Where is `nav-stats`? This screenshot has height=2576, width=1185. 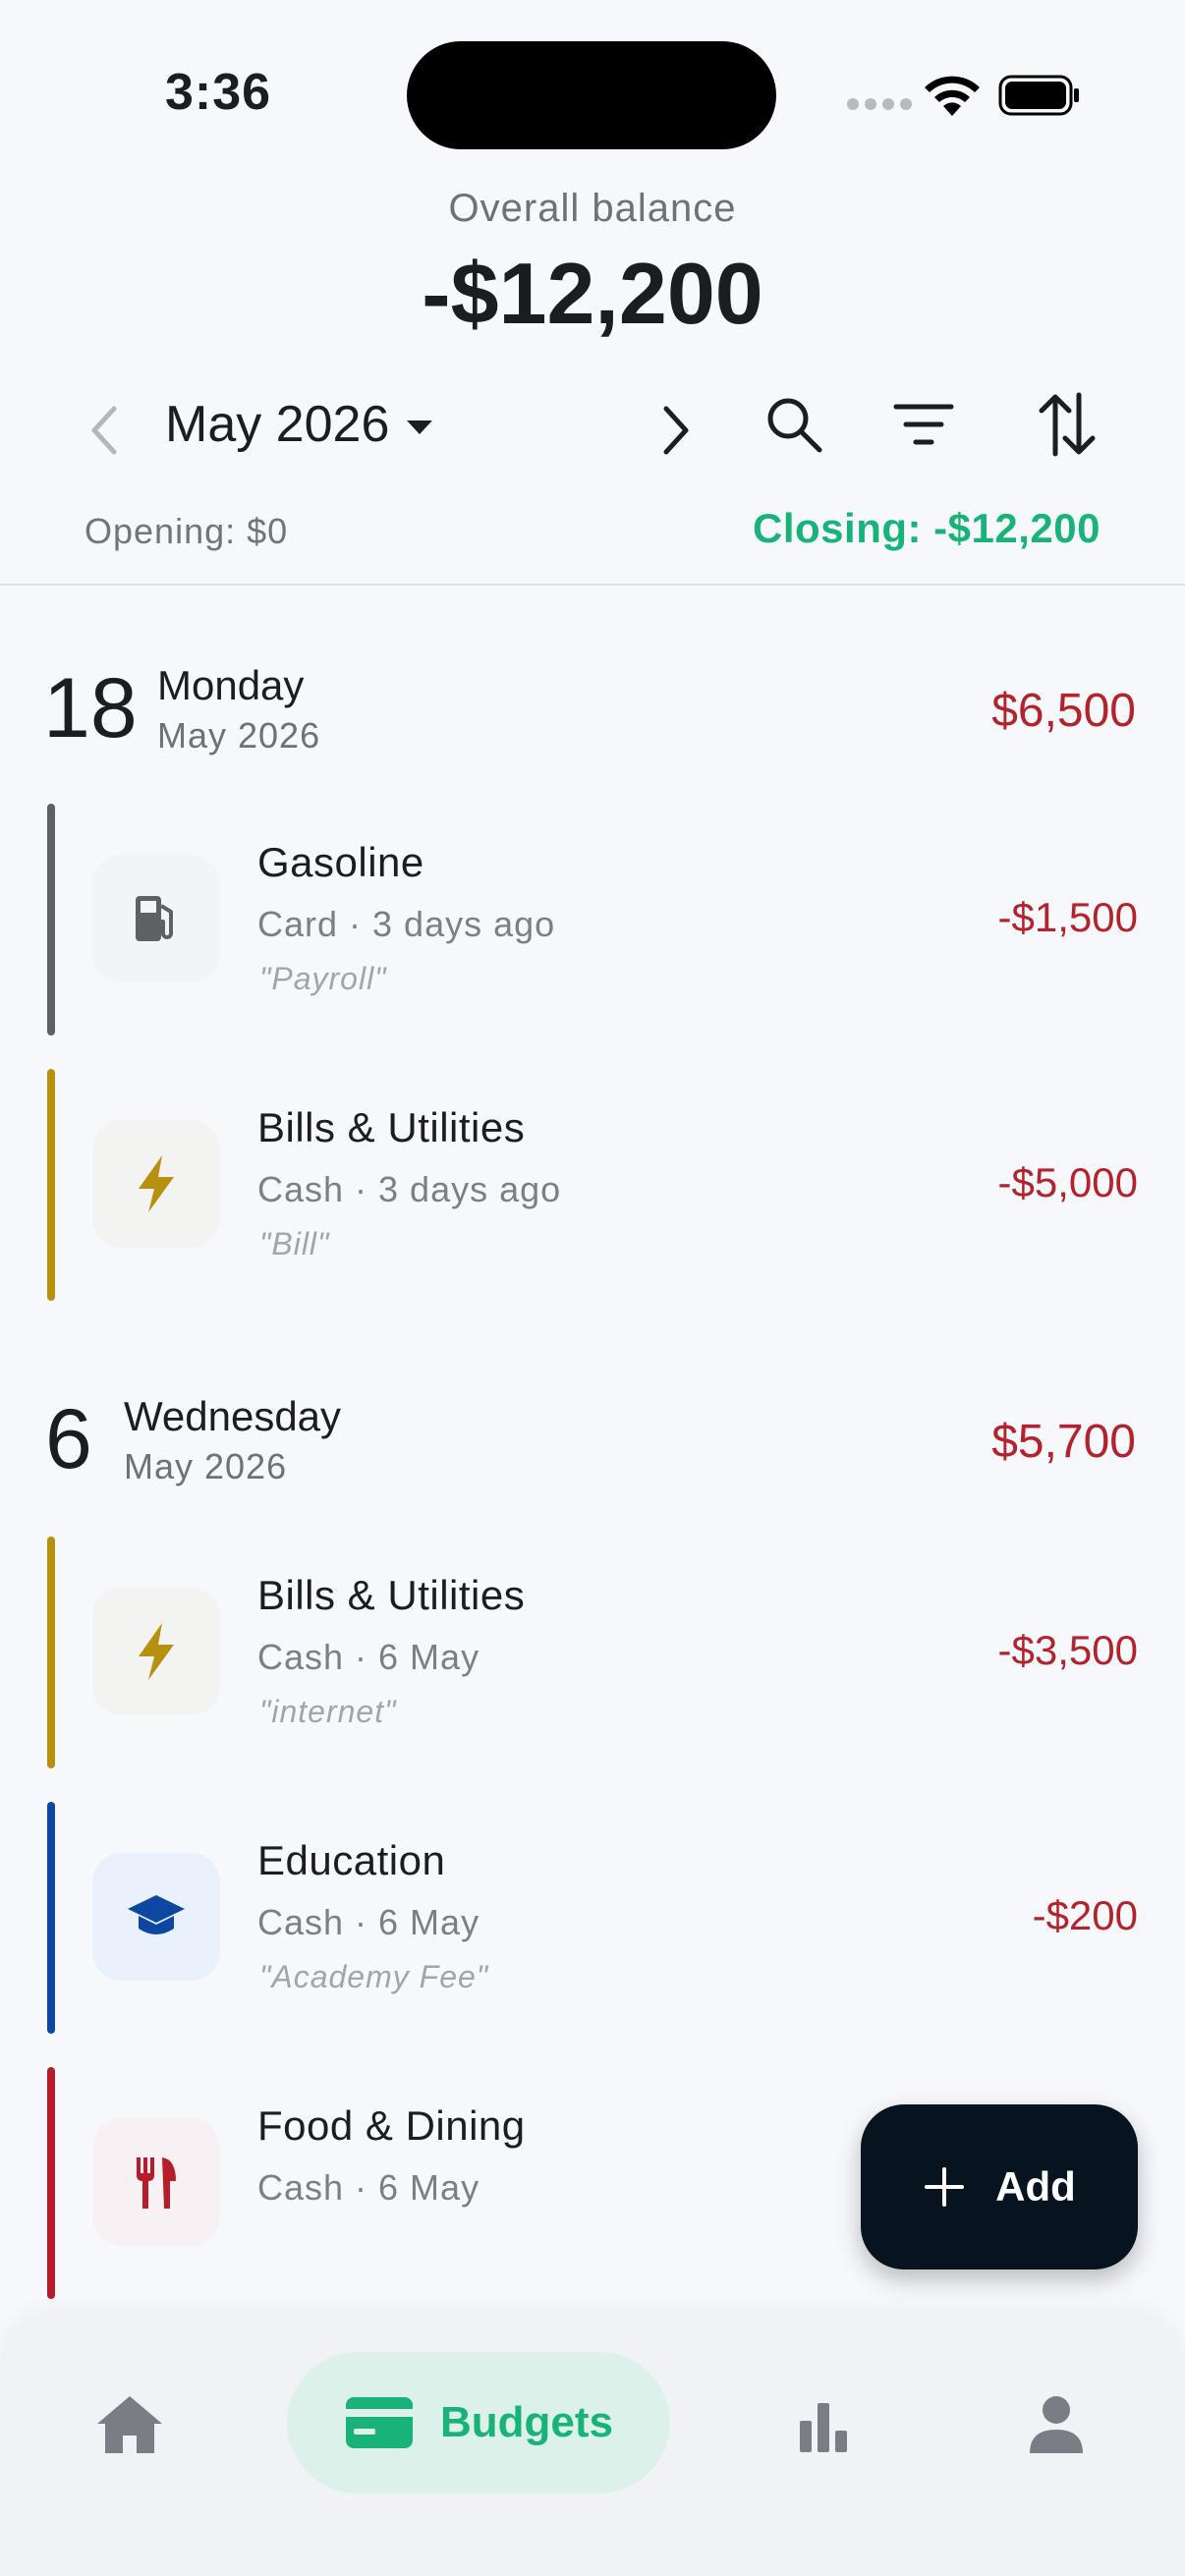 nav-stats is located at coordinates (823, 2426).